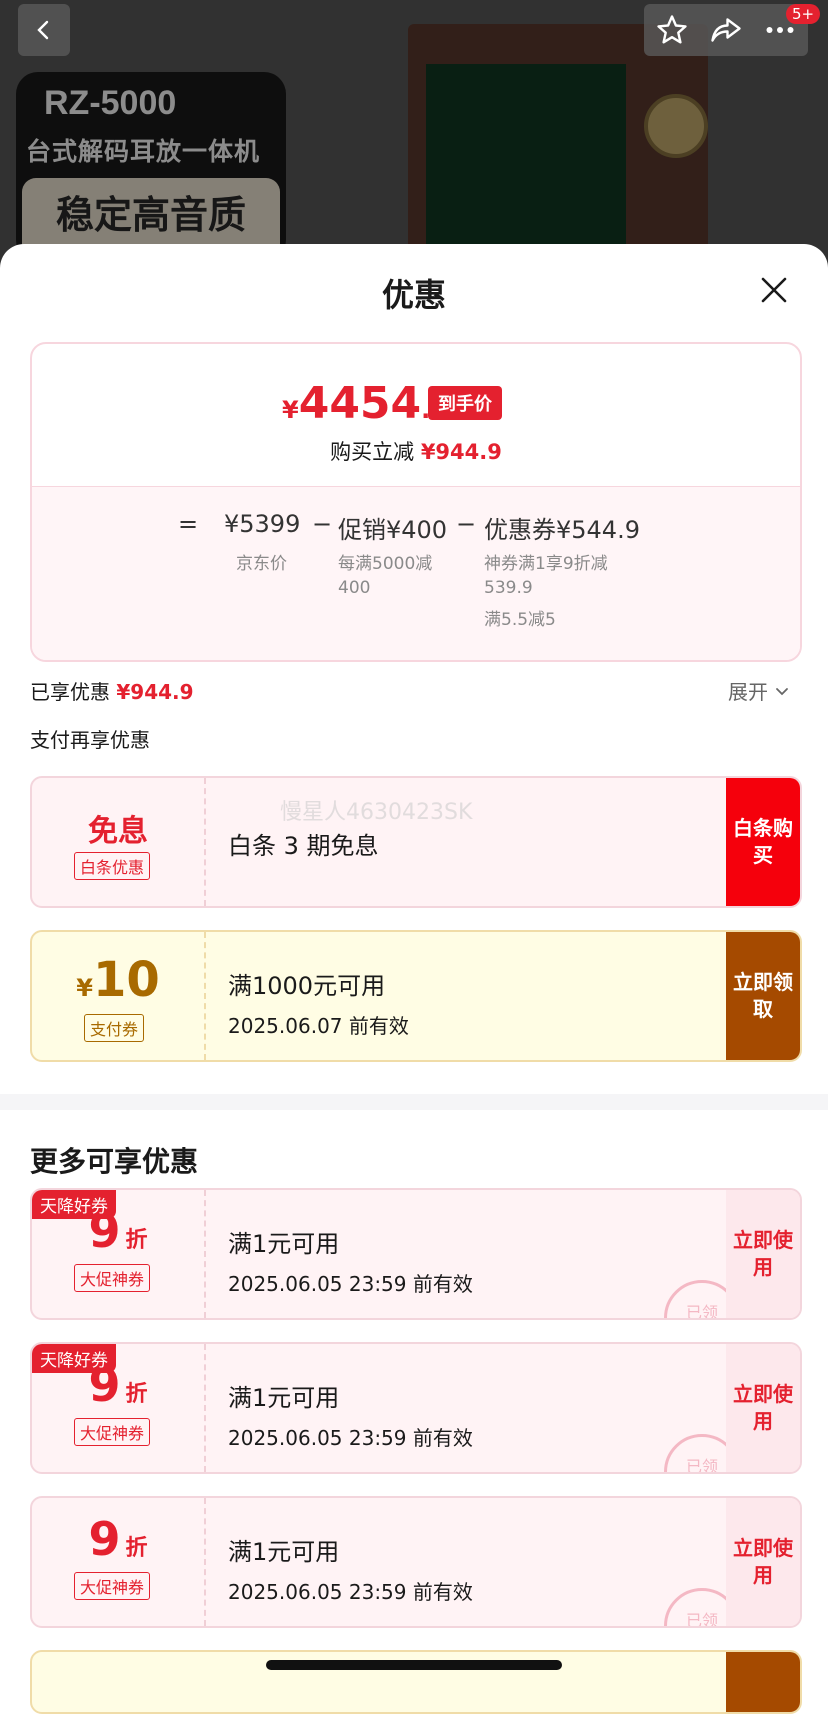 The image size is (828, 1714). What do you see at coordinates (112, 866) in the screenshot?
I see `coupon-tag: 白条优惠` at bounding box center [112, 866].